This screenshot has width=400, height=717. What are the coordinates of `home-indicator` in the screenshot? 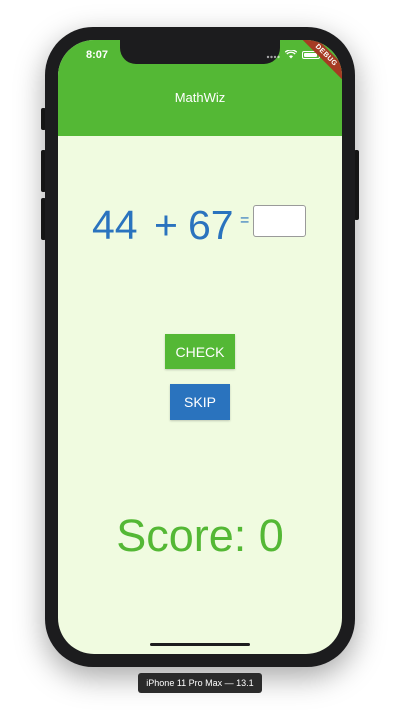 It's located at (200, 644).